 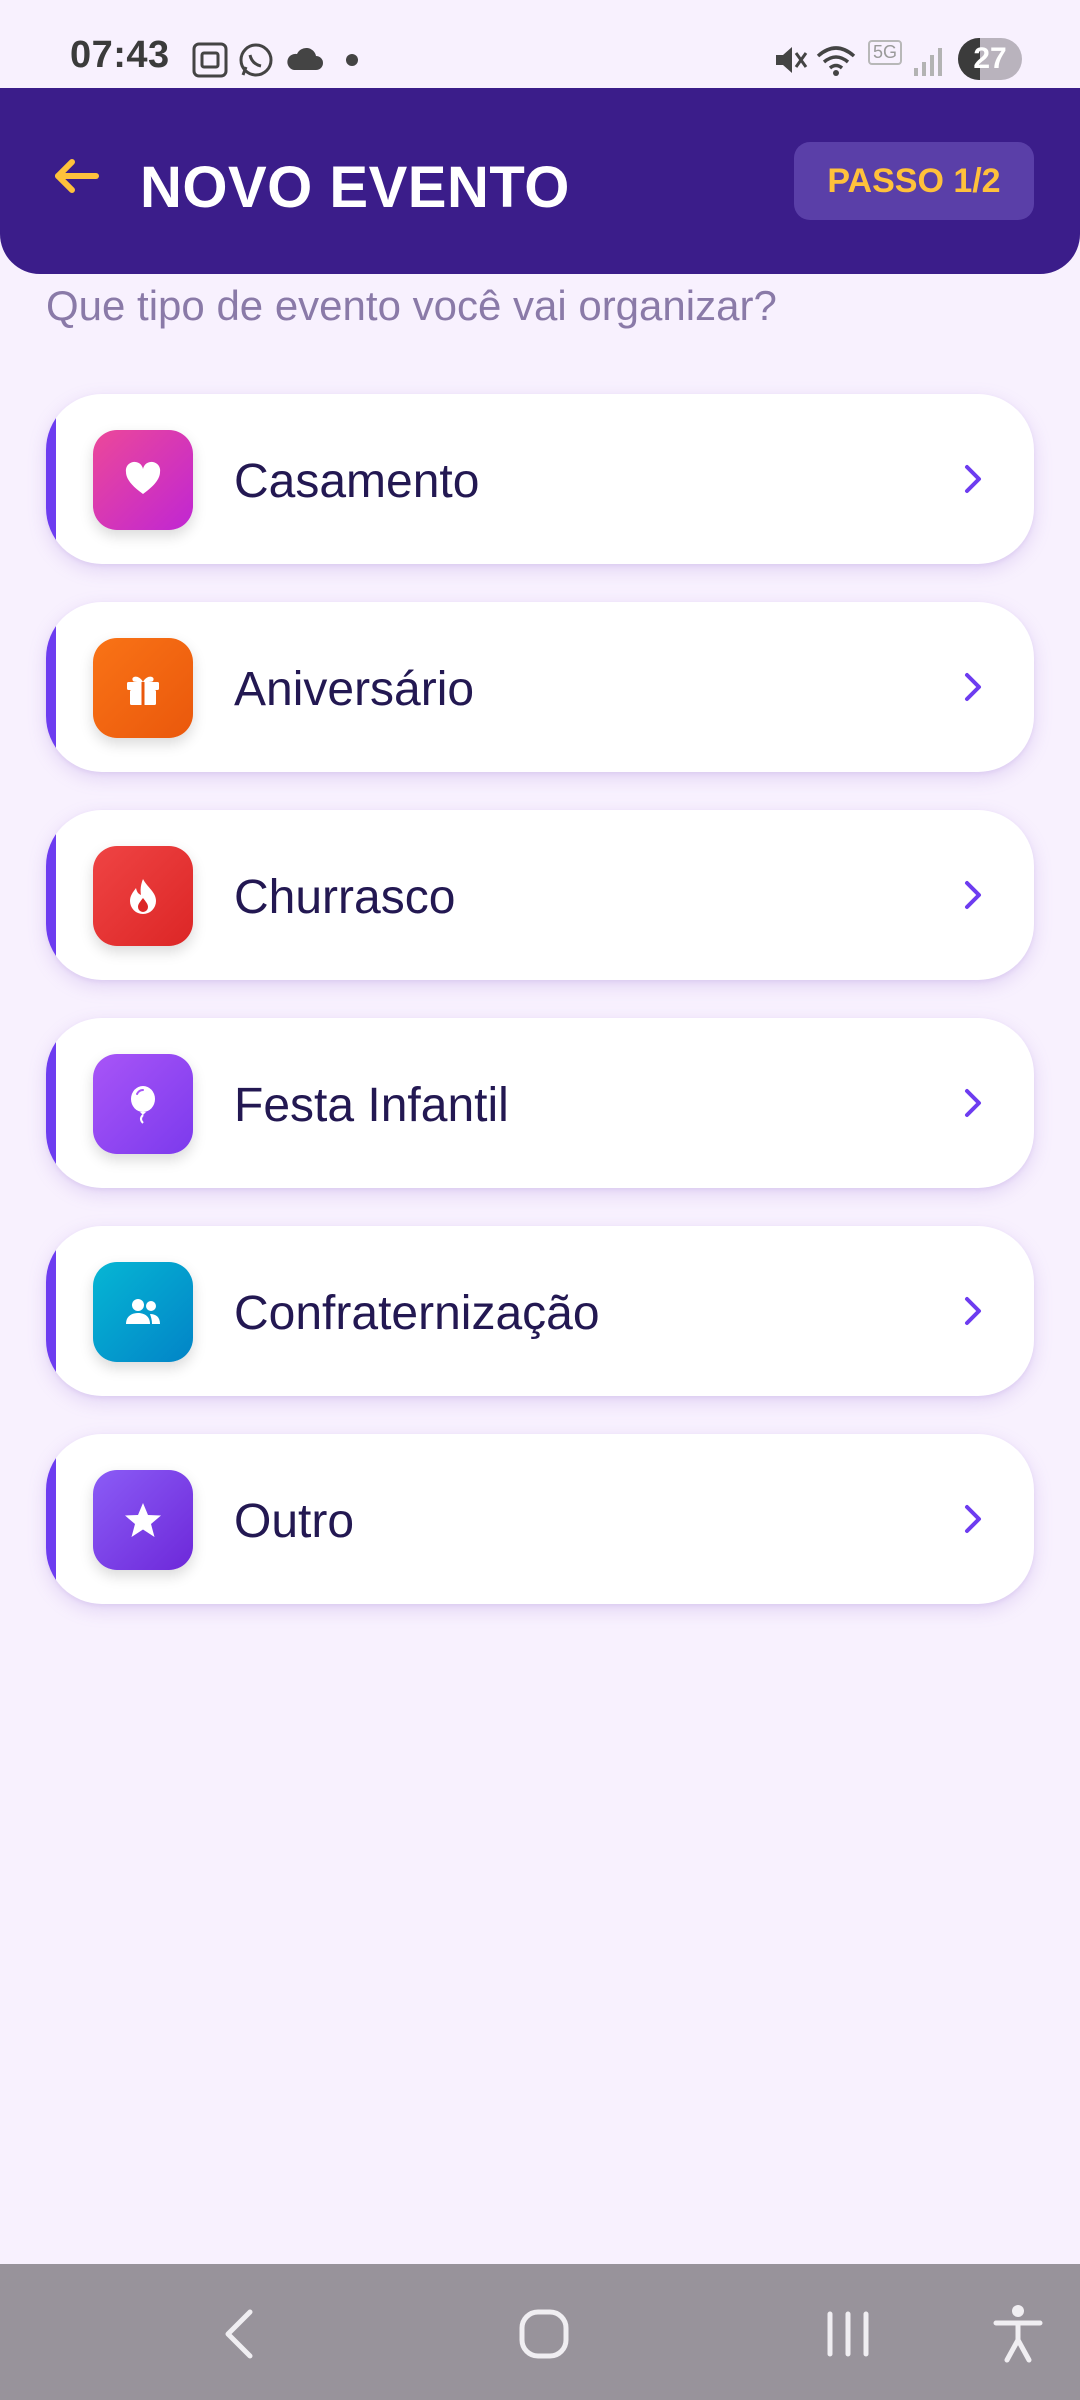 What do you see at coordinates (256, 60) in the screenshot?
I see `whatsapp-icon` at bounding box center [256, 60].